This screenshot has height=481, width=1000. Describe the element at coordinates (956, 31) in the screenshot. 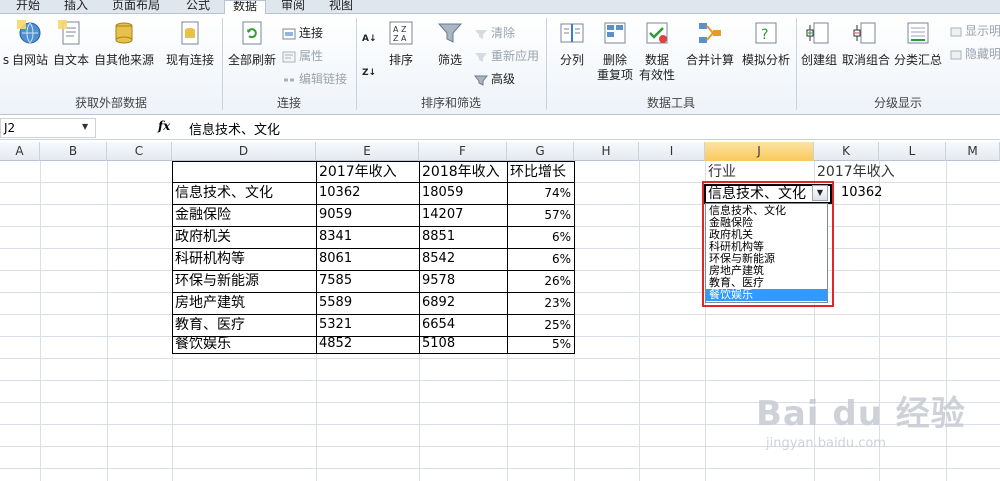

I see `show-detail-icon` at that location.